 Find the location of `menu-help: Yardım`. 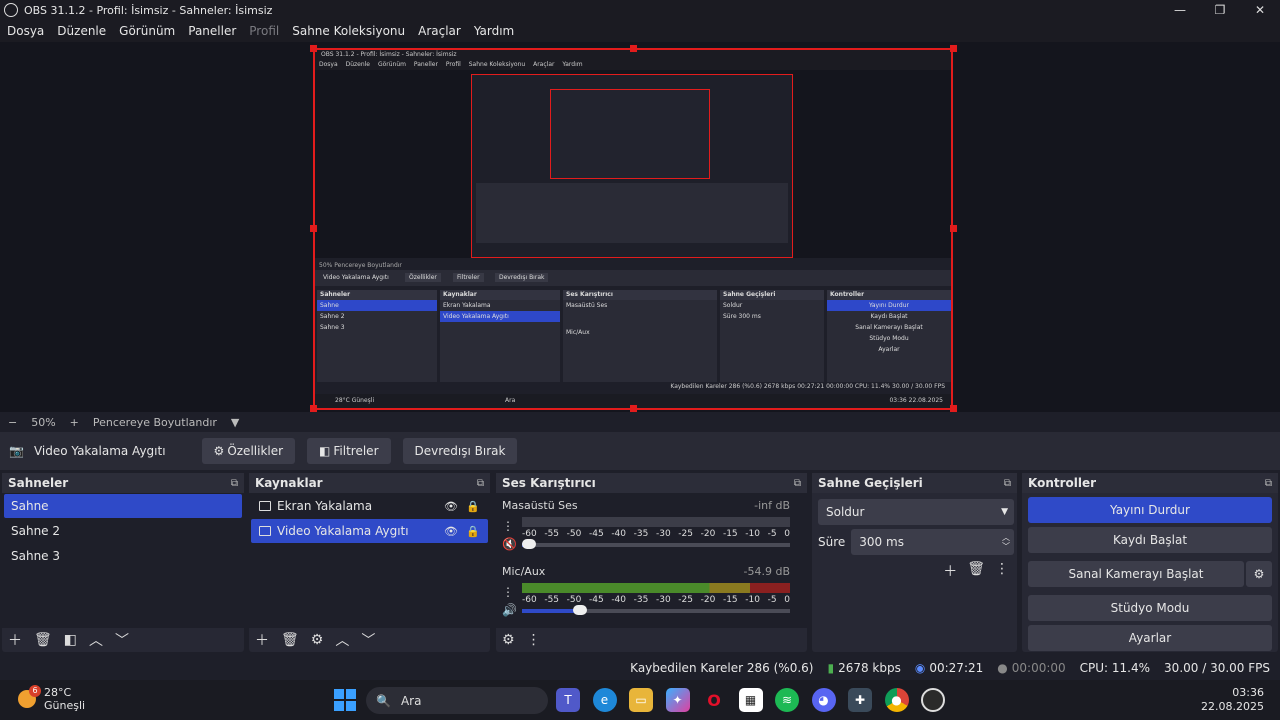

menu-help: Yardım is located at coordinates (494, 31).